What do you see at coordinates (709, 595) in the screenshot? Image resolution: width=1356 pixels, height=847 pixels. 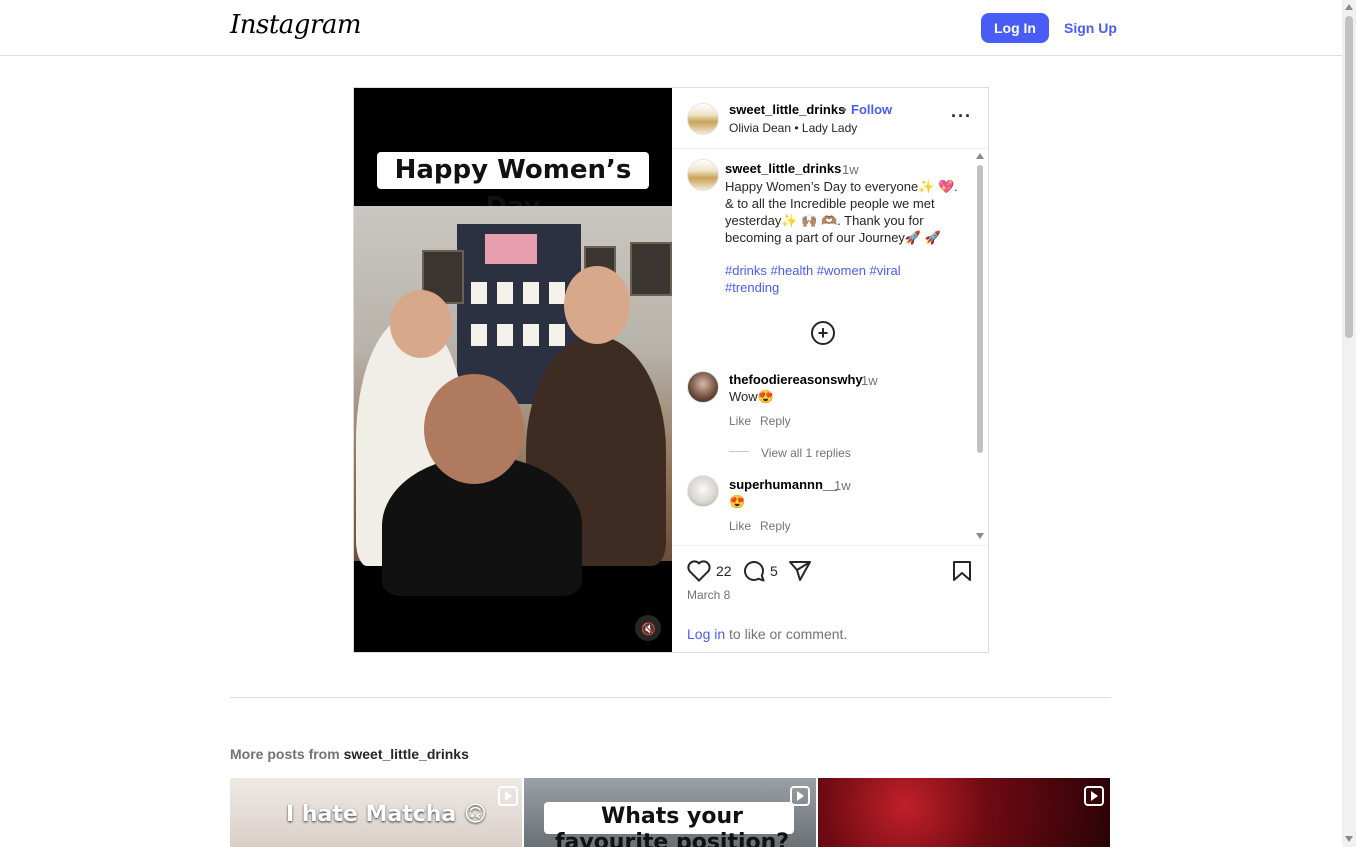 I see `post-date: March 8` at bounding box center [709, 595].